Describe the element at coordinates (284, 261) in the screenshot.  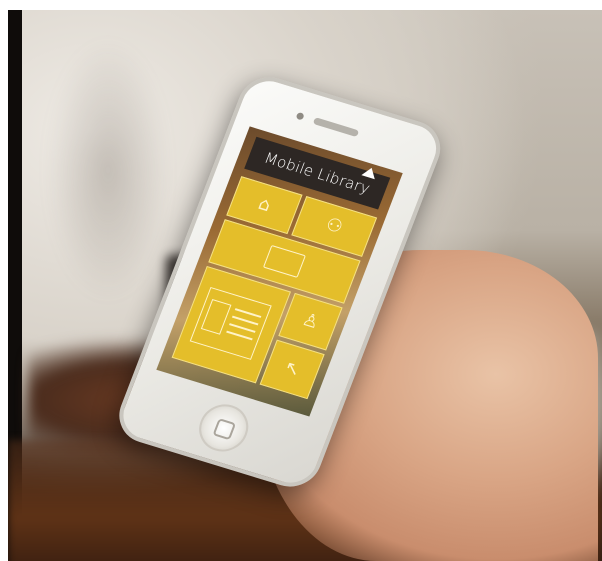
I see `computer-screen-icon` at that location.